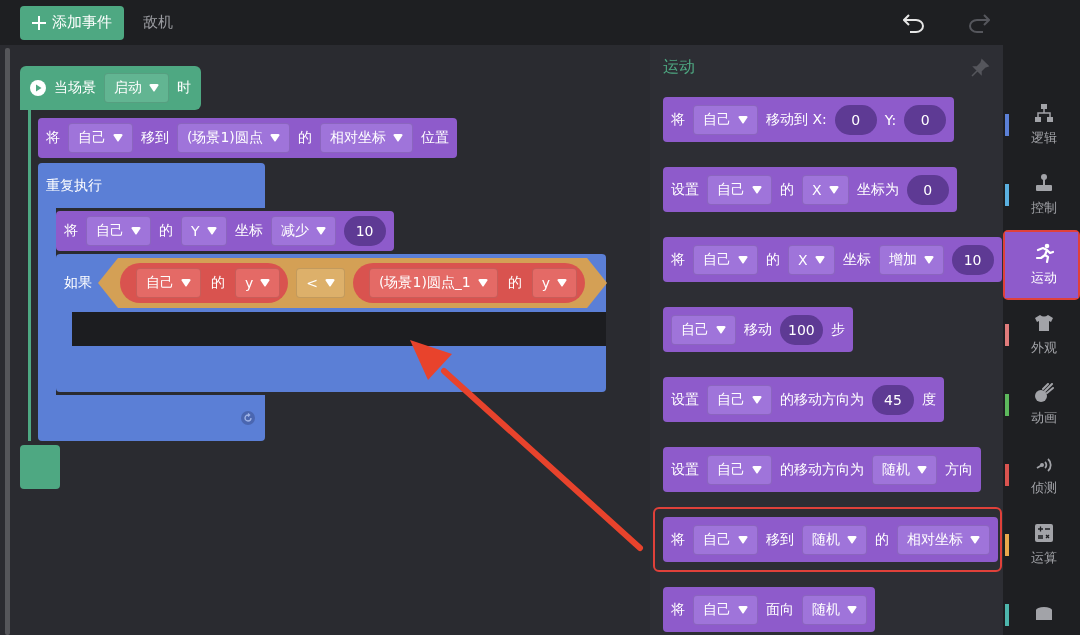  I want to click on statement-block: 将 自己 移到 (场景1)圆点 的 相对坐标 位置, so click(247, 138).